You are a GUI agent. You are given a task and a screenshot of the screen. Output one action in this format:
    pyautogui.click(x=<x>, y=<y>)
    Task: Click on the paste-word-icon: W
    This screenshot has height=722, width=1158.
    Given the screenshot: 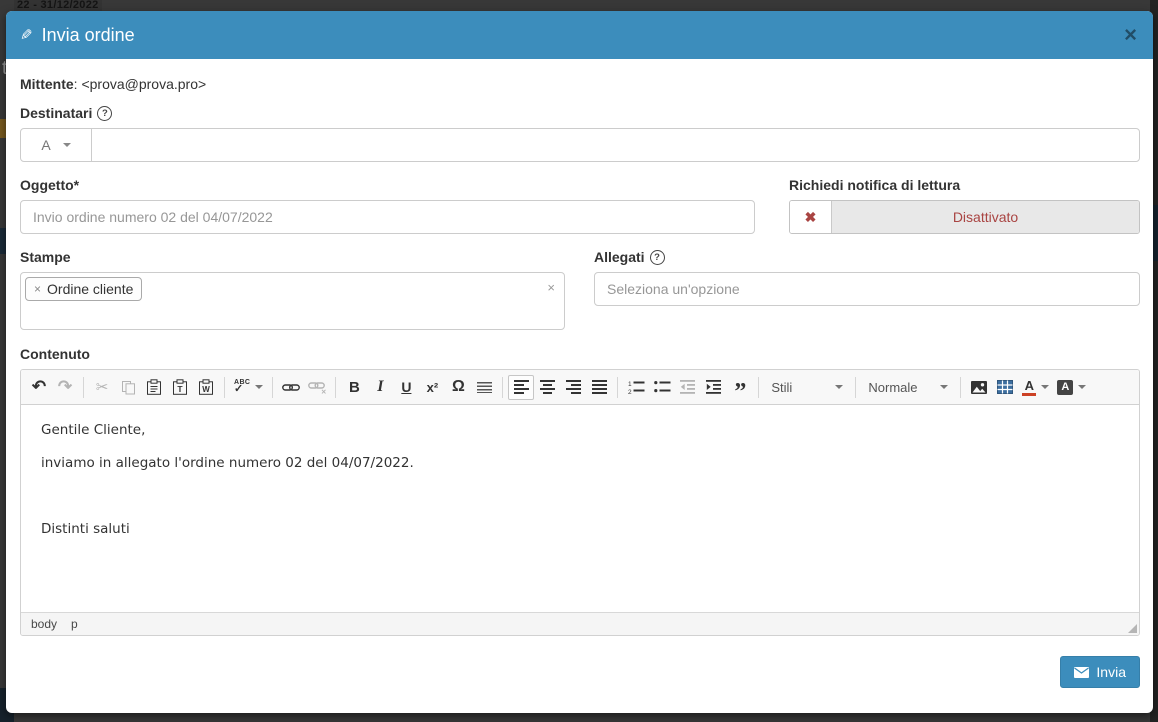 What is the action you would take?
    pyautogui.click(x=206, y=387)
    